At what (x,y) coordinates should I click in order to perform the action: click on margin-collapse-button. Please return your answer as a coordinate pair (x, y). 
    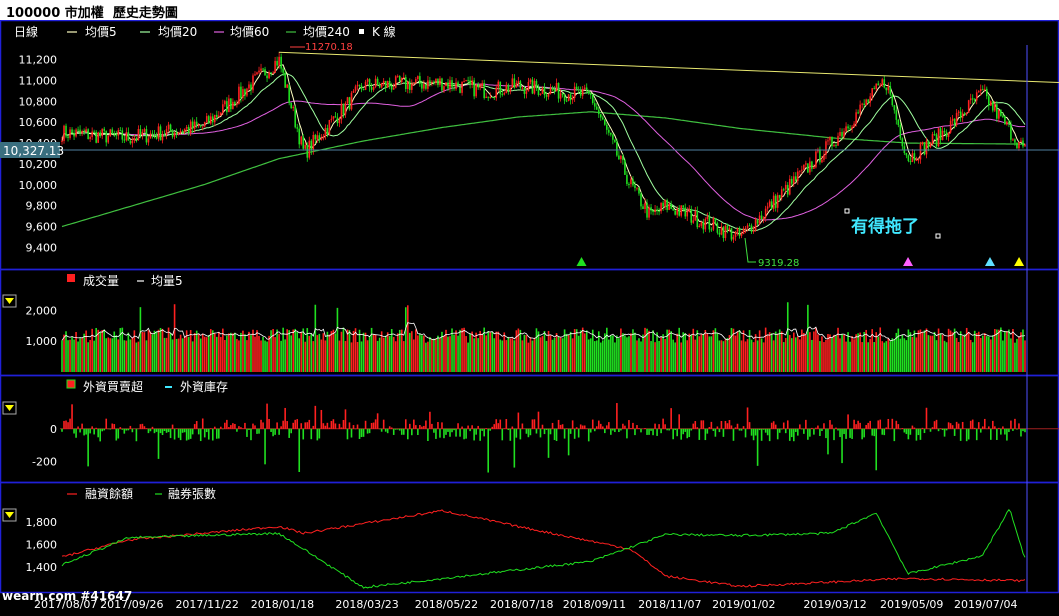
    Looking at the image, I should click on (9, 515).